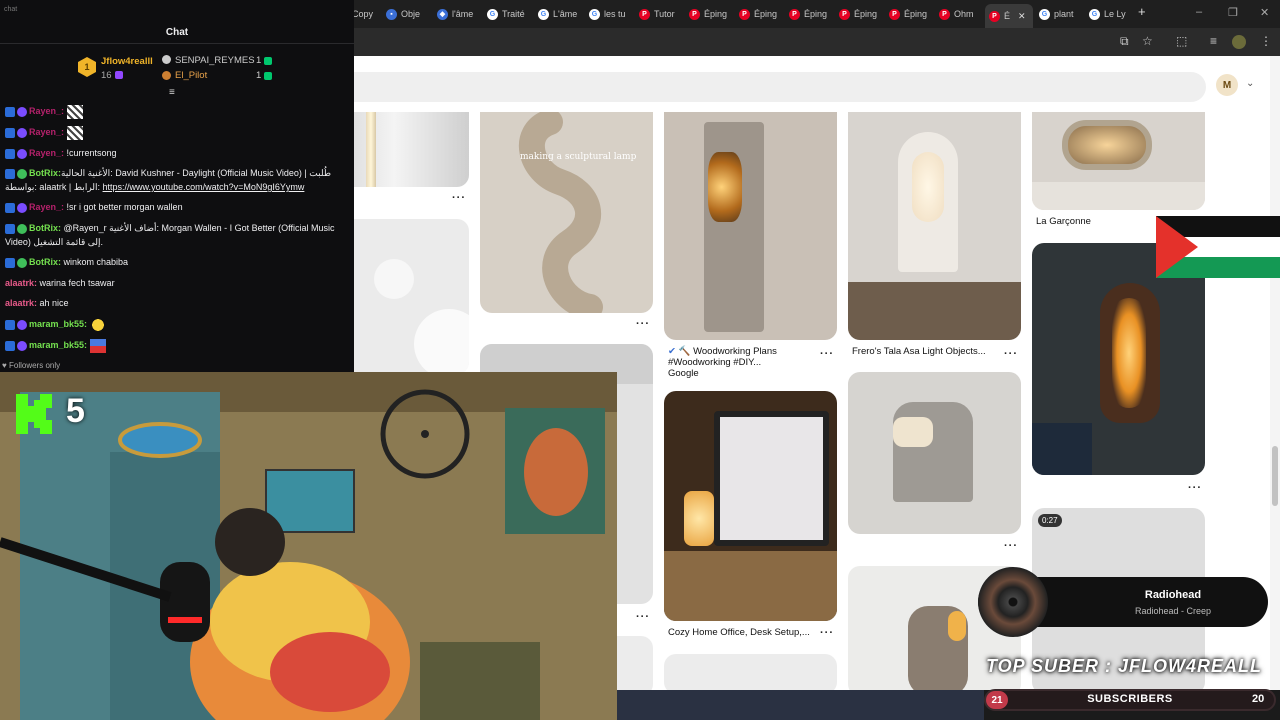 Image resolution: width=1280 pixels, height=720 pixels. Describe the element at coordinates (1173, 611) in the screenshot. I see `now-playing-subtitle: Radiohead - Creep` at that location.